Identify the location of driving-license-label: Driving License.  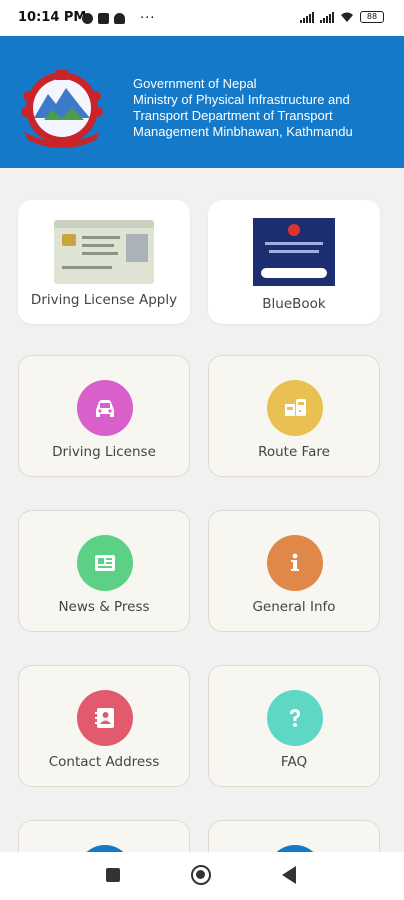
(104, 452).